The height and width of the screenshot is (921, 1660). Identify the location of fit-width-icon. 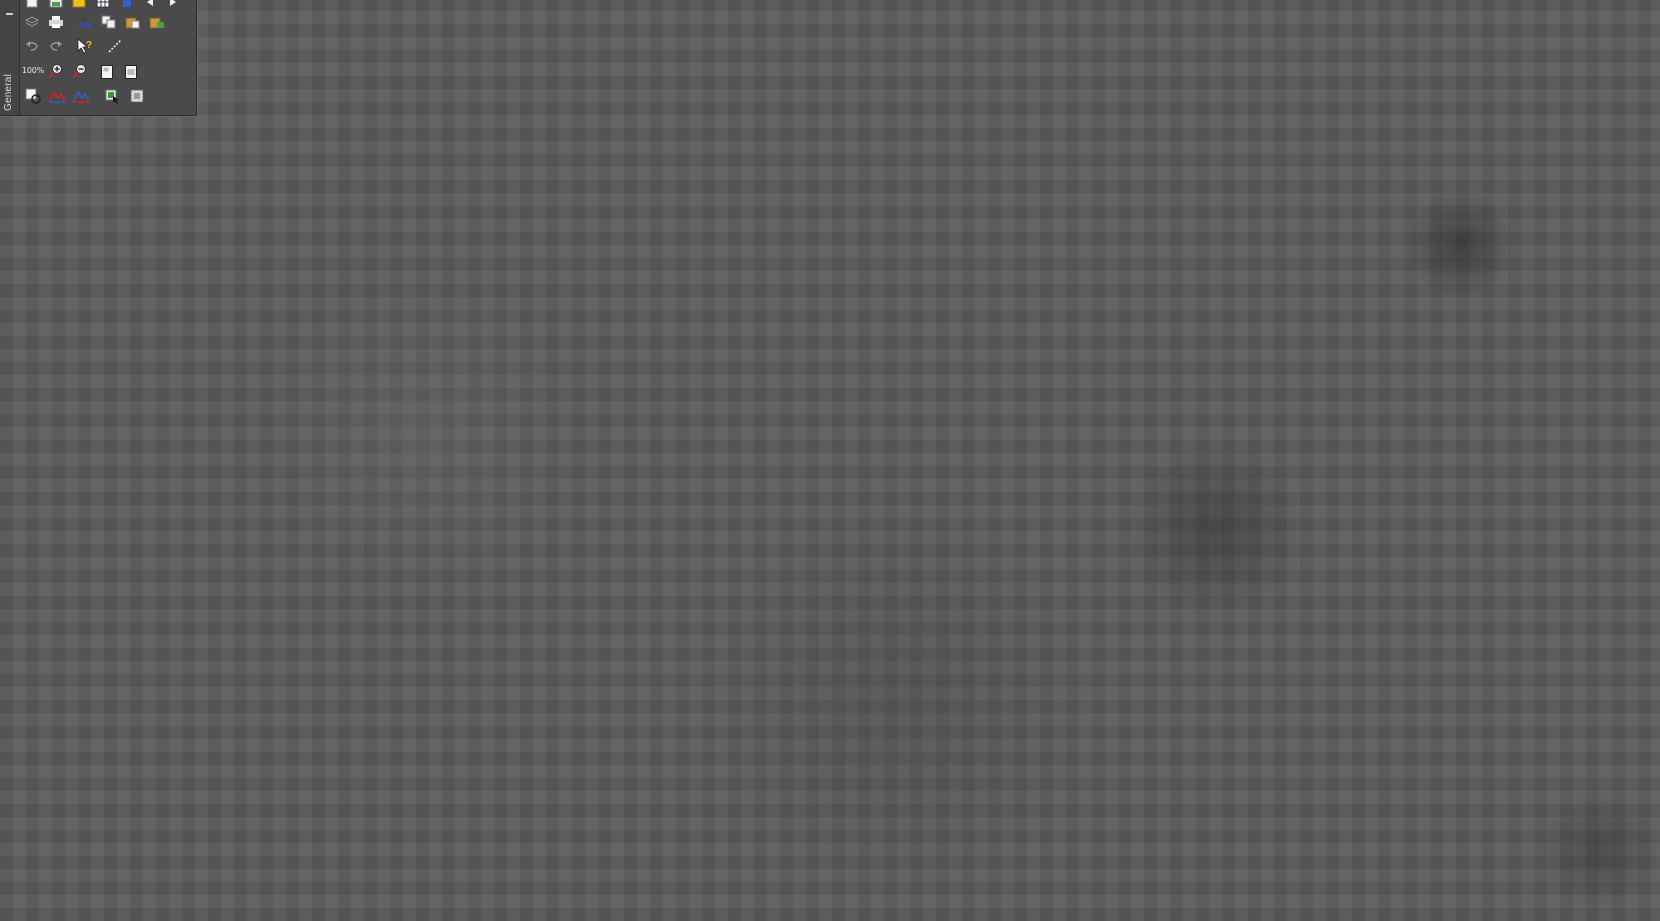
(131, 72).